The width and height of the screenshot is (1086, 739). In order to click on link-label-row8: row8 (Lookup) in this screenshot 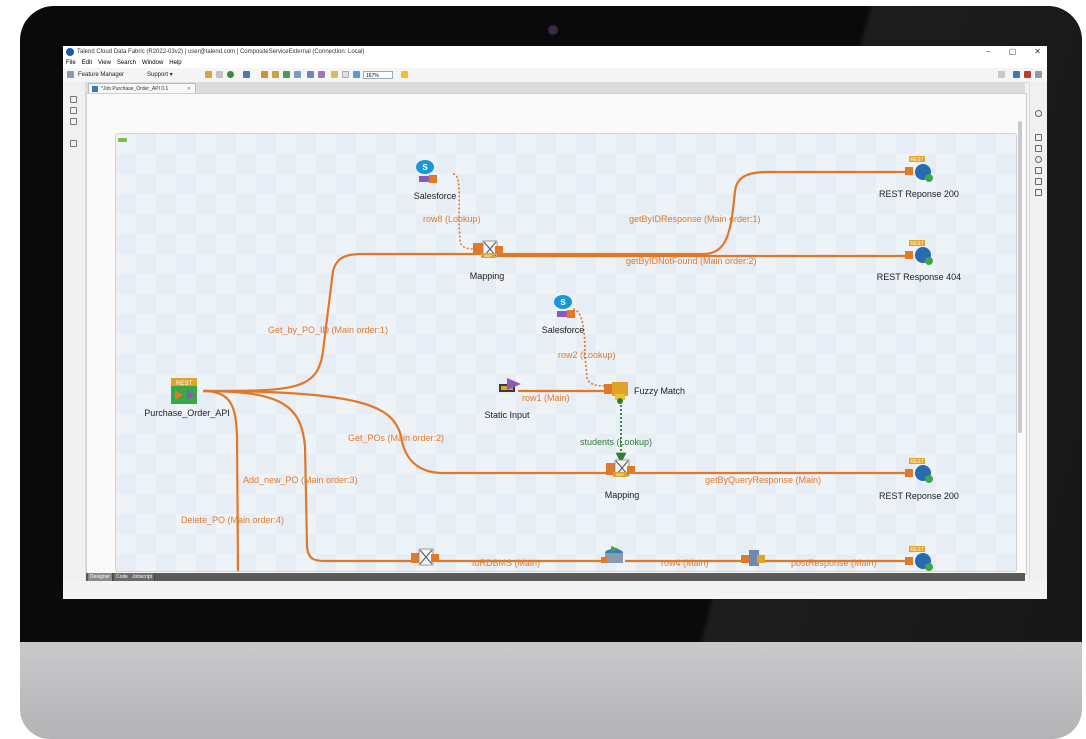, I will do `click(452, 219)`.